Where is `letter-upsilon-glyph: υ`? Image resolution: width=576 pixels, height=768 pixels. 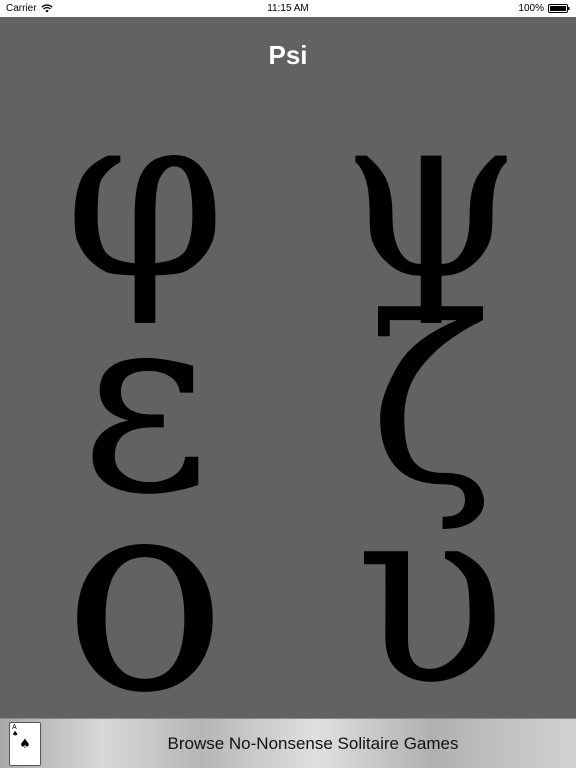
letter-upsilon-glyph: υ is located at coordinates (431, 594).